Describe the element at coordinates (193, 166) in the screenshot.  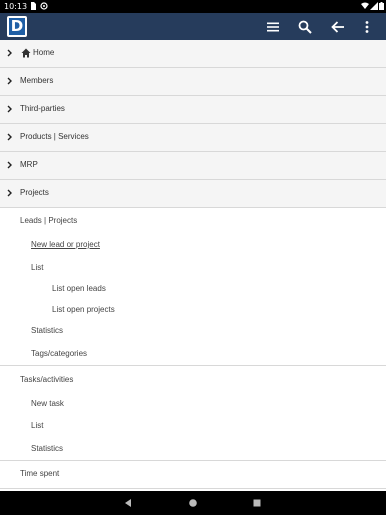
I see `menu-item-mrp: MRP` at that location.